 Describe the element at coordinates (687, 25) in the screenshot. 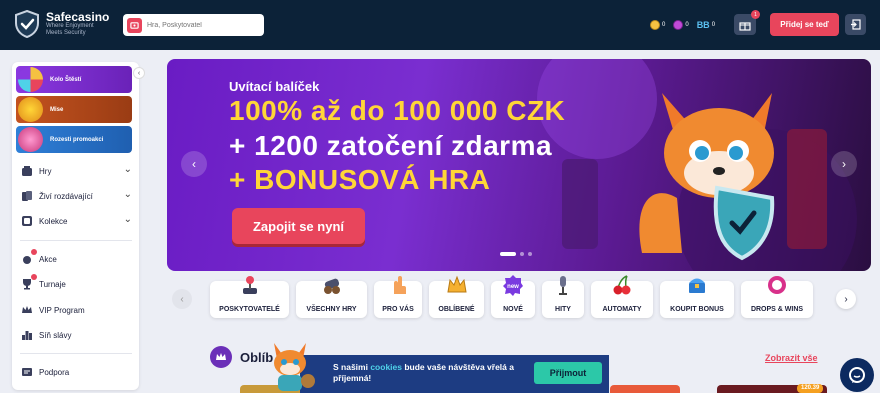

I see `gem-value: 0` at that location.